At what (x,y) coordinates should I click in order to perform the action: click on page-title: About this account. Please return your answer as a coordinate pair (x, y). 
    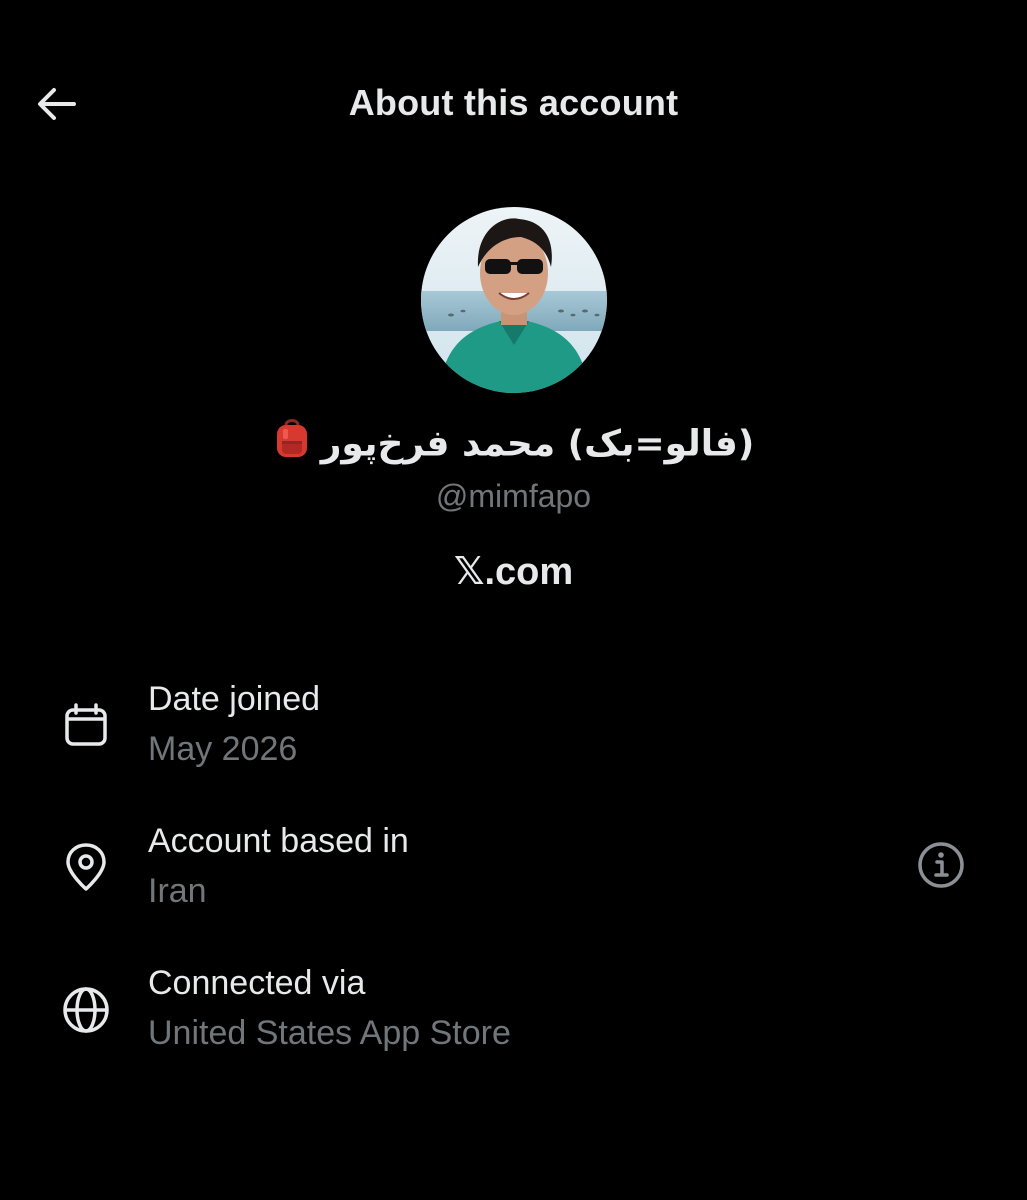
    Looking at the image, I should click on (513, 102).